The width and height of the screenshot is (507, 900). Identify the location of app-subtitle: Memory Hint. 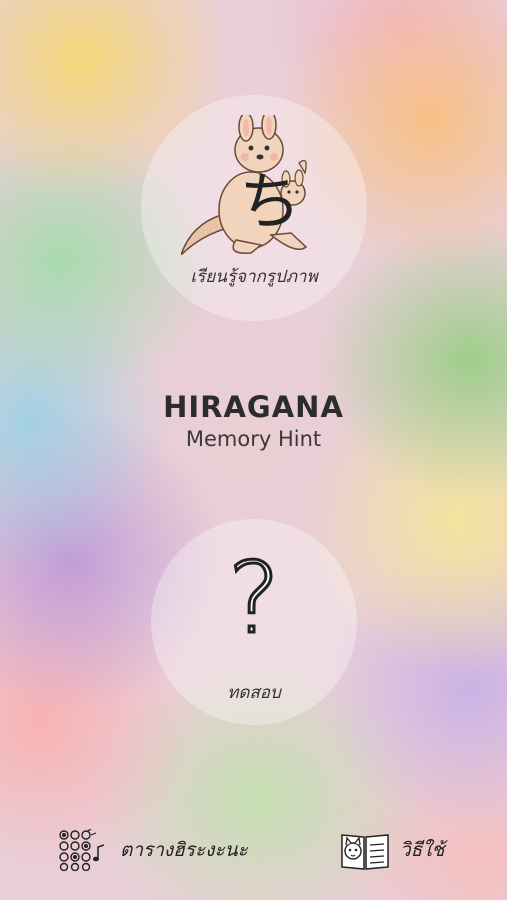
(253, 439).